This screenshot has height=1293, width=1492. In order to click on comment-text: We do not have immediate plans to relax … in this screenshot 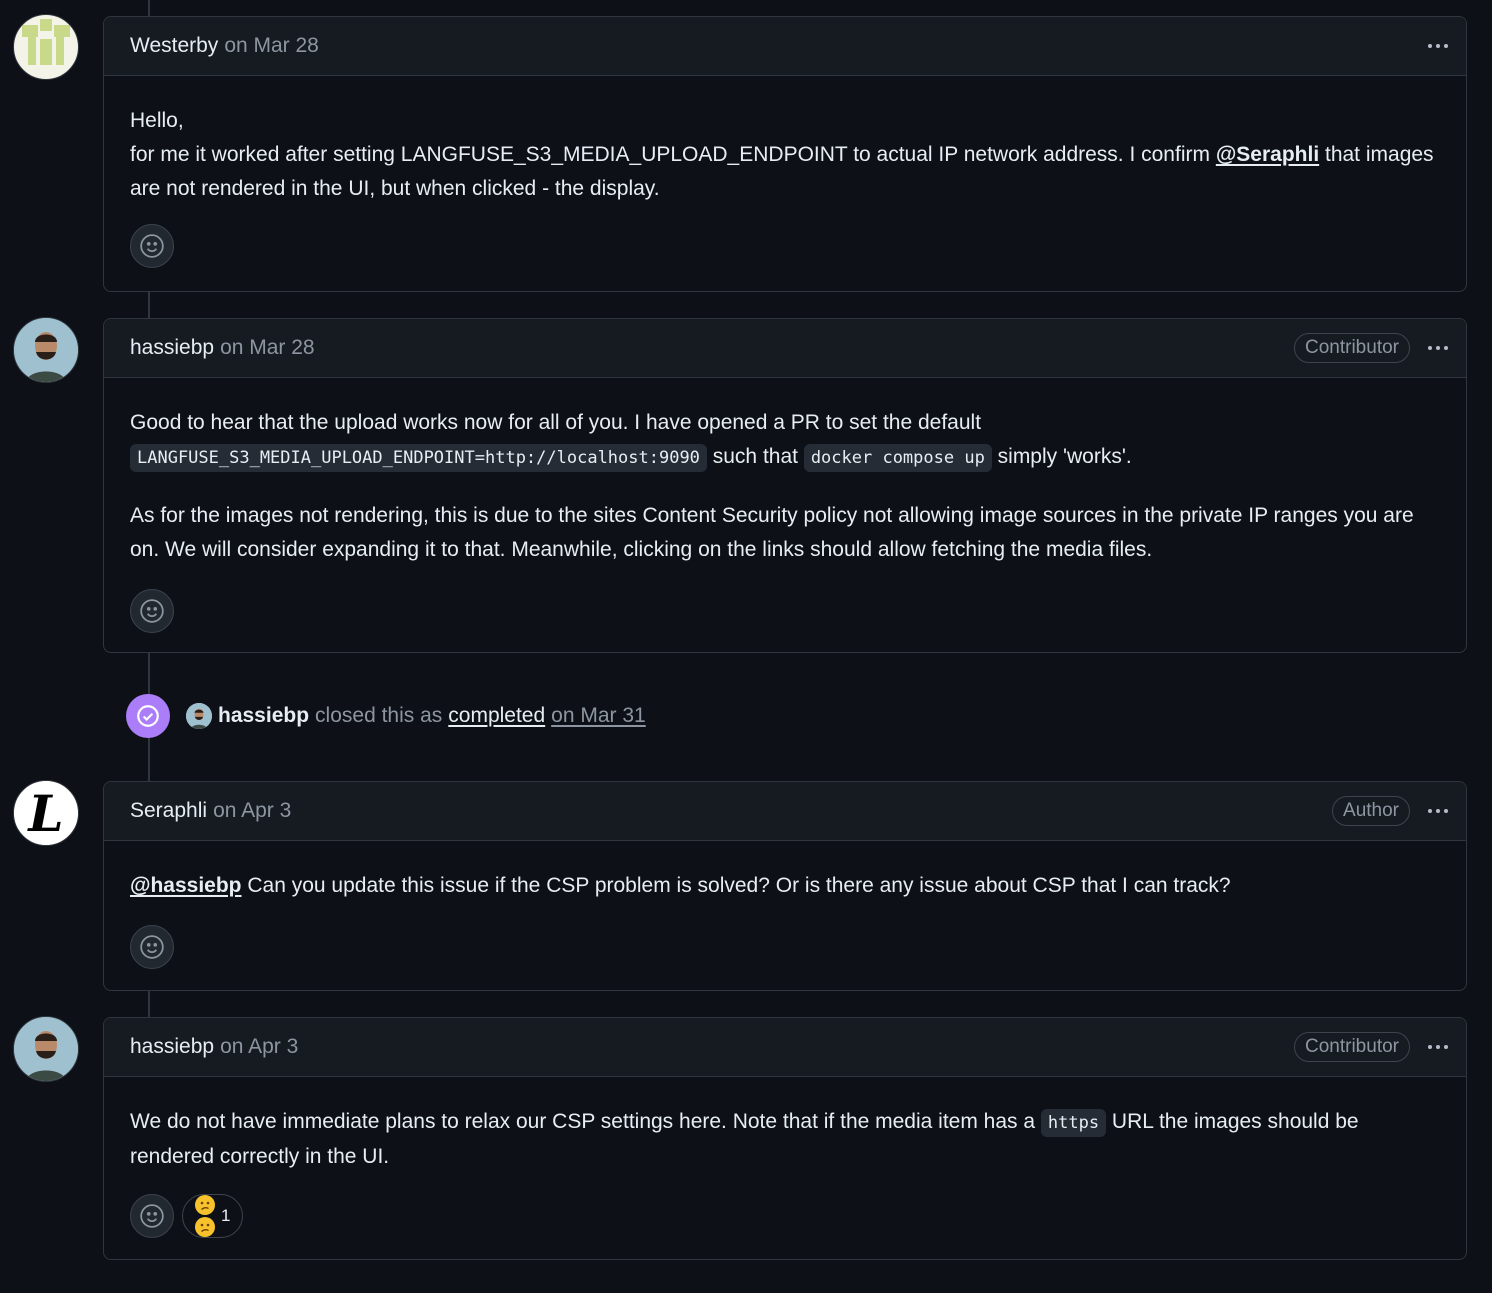, I will do `click(744, 1138)`.